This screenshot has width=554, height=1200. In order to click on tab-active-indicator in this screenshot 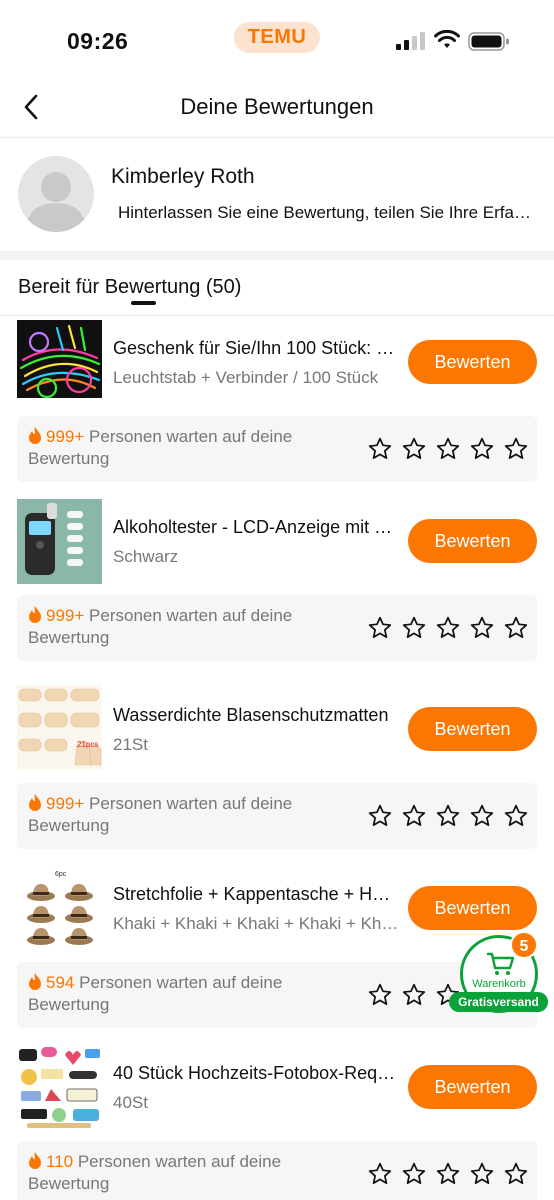, I will do `click(143, 303)`.